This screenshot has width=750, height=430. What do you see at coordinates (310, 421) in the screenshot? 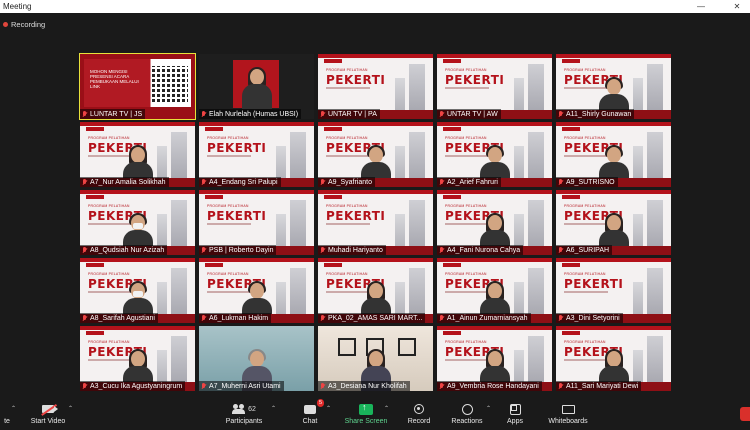
I see `chat-label: Chat` at bounding box center [310, 421].